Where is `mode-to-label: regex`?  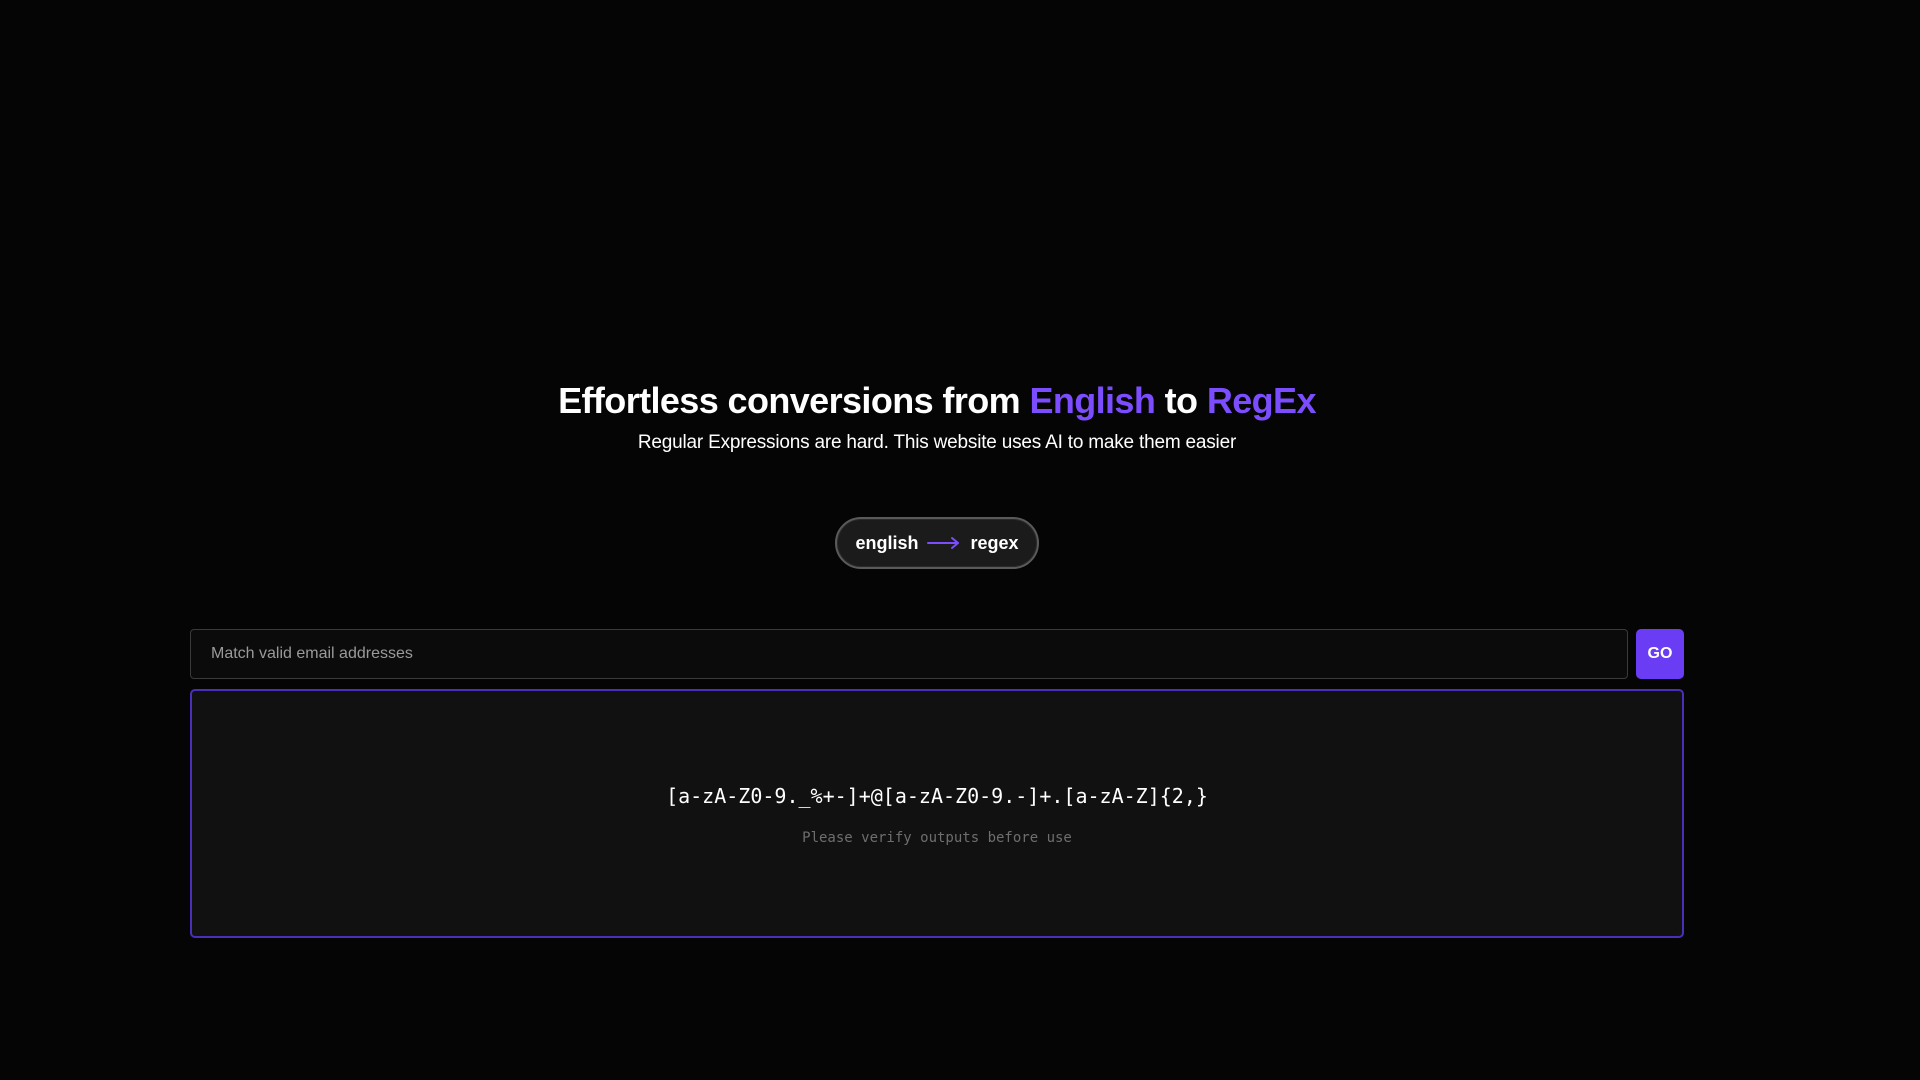
mode-to-label: regex is located at coordinates (994, 542).